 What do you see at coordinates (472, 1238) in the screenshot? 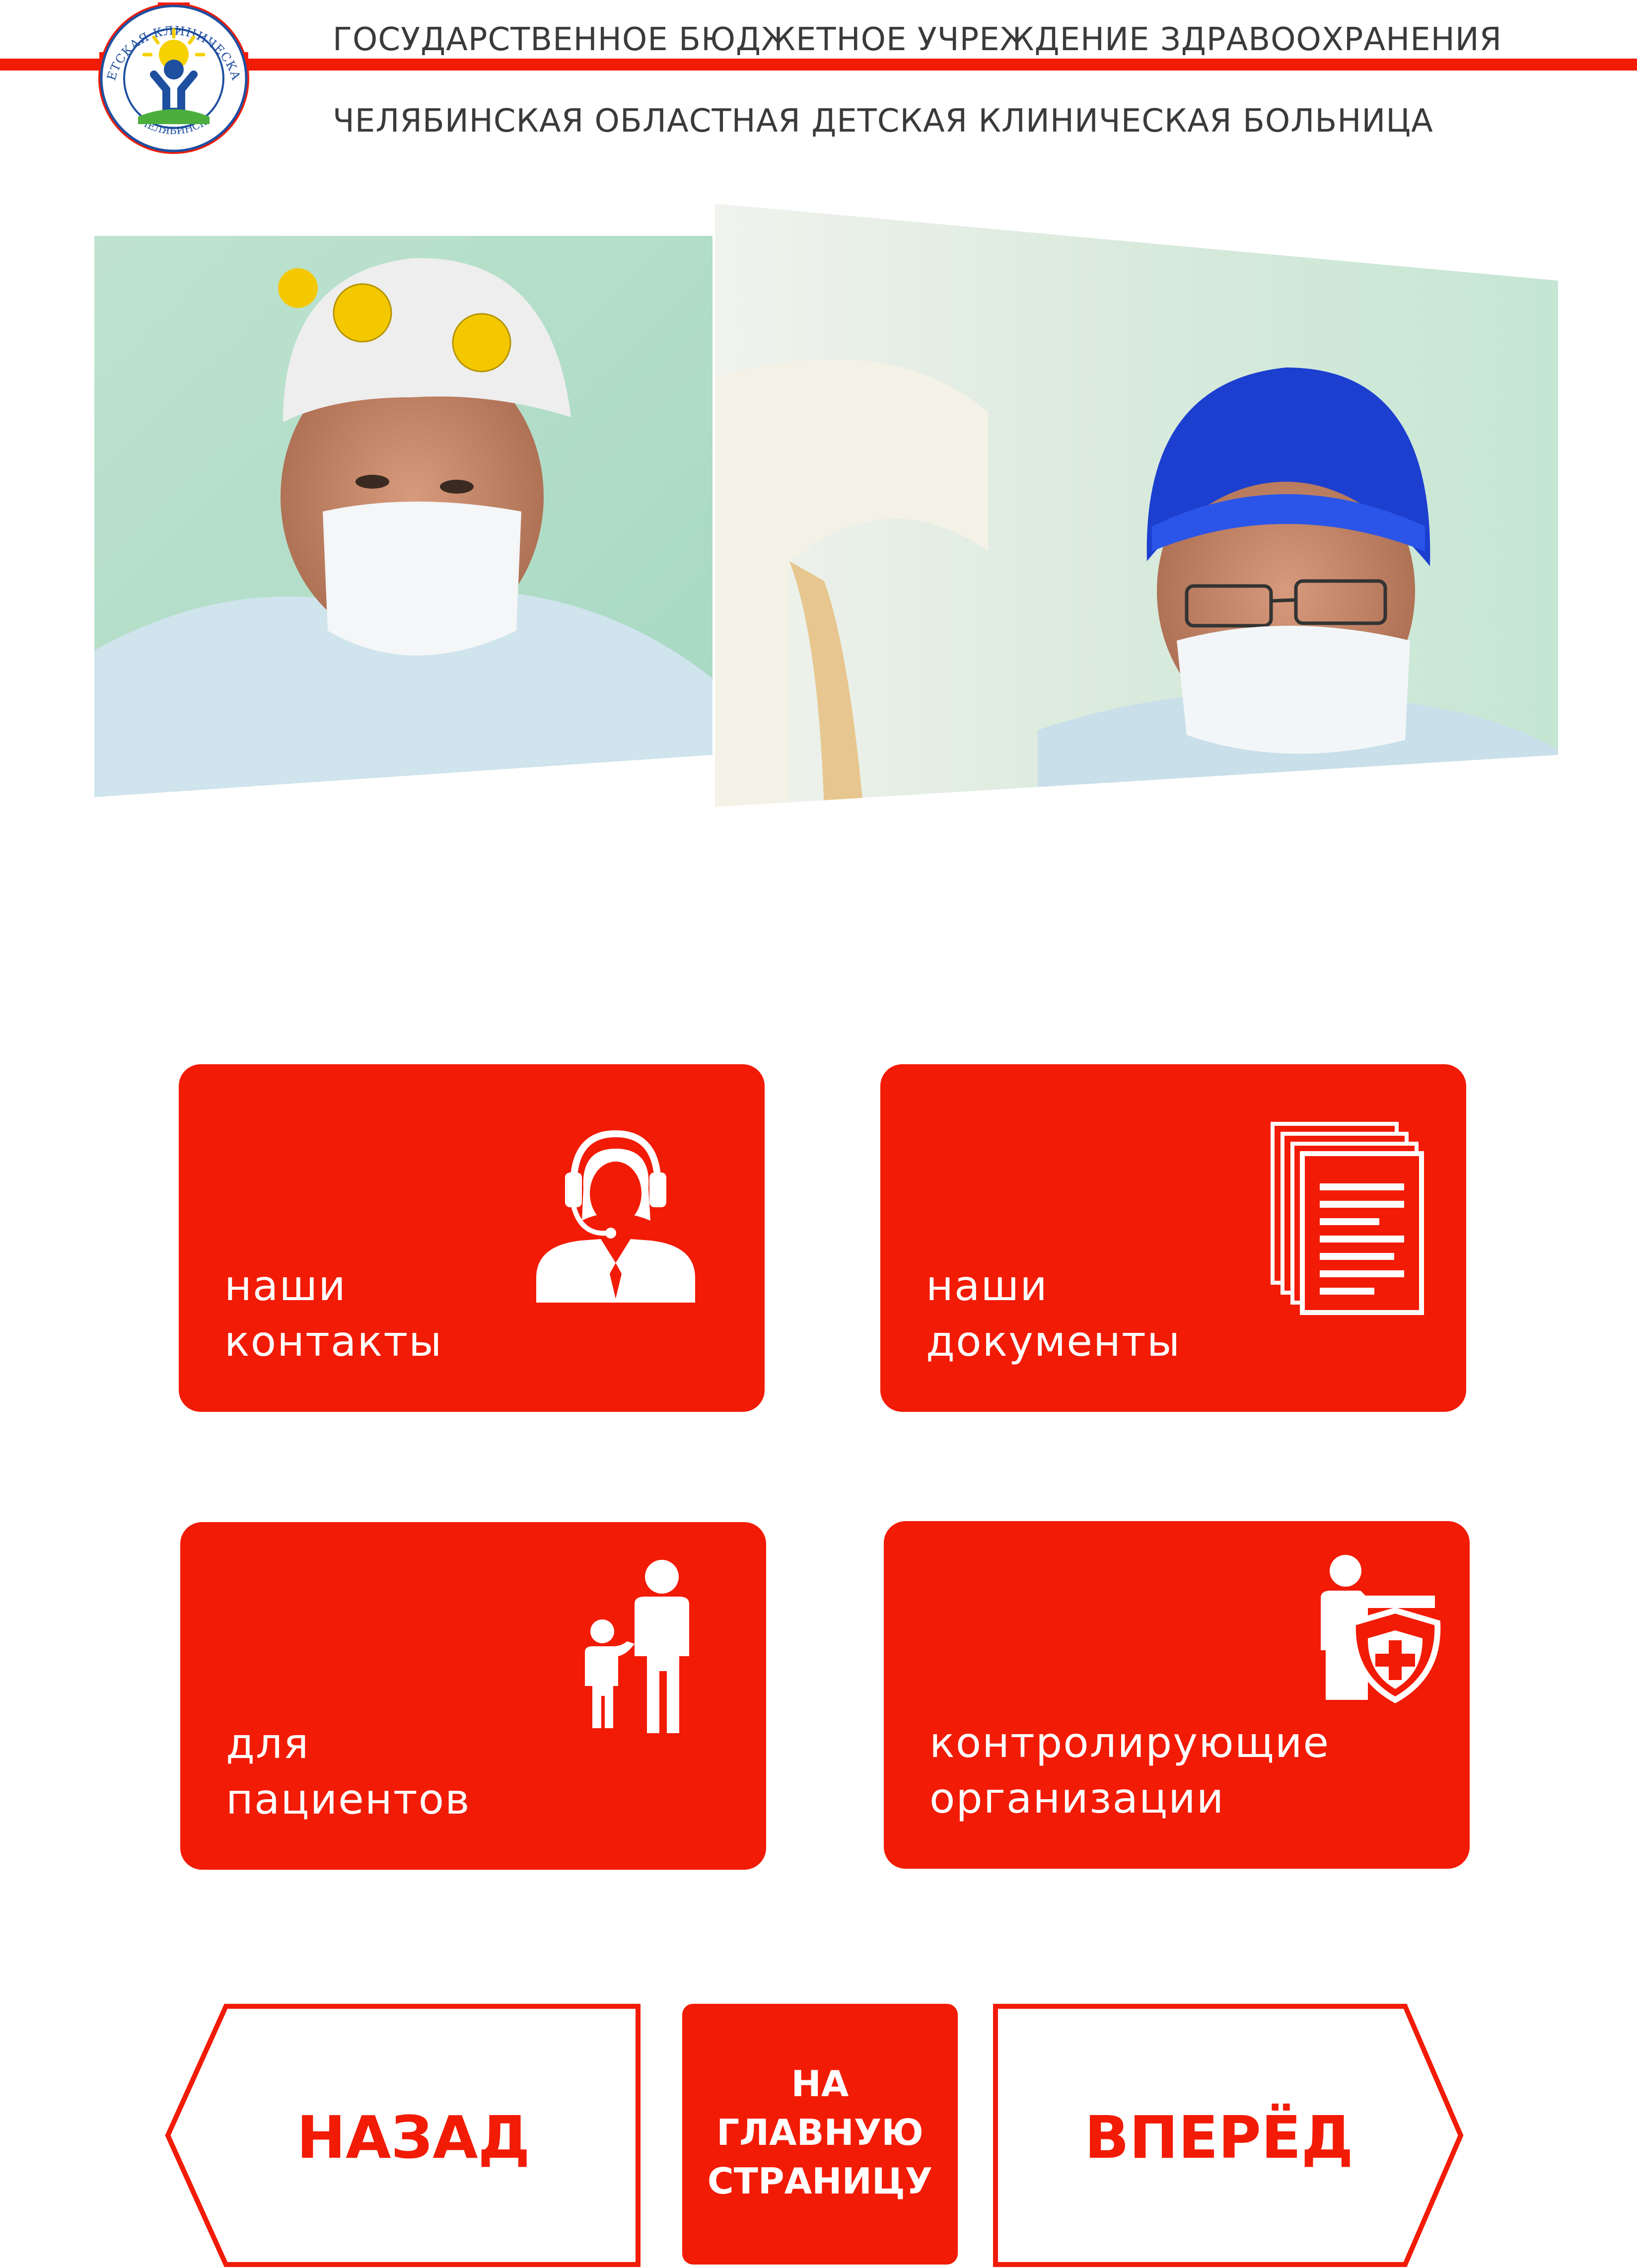
I see `tile-our-contacts: наши контакты` at bounding box center [472, 1238].